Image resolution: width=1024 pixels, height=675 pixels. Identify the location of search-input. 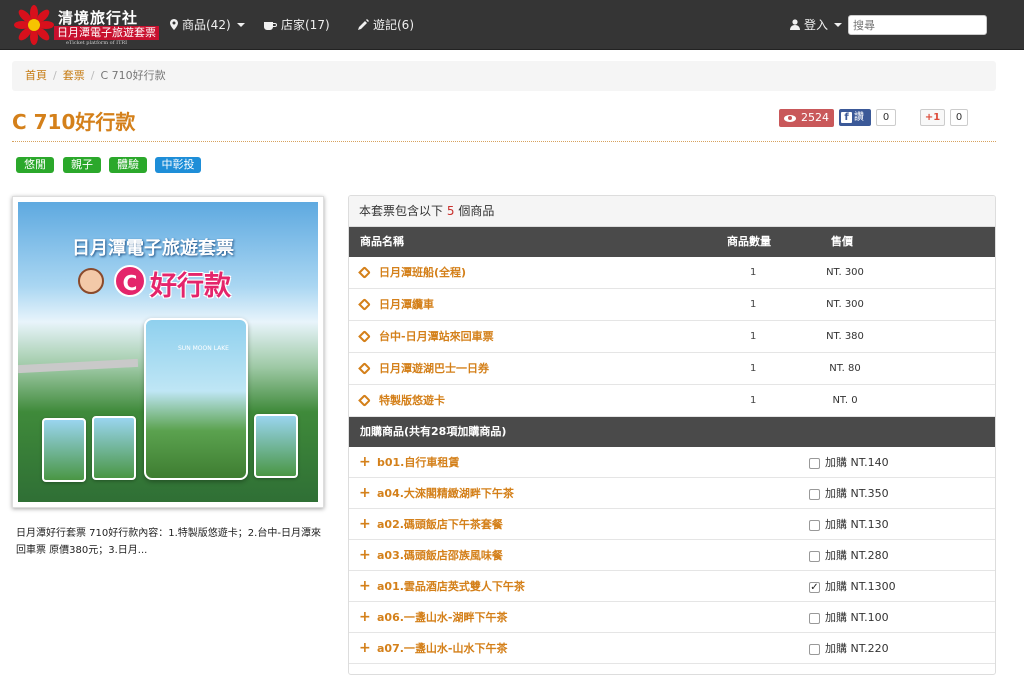
(917, 25).